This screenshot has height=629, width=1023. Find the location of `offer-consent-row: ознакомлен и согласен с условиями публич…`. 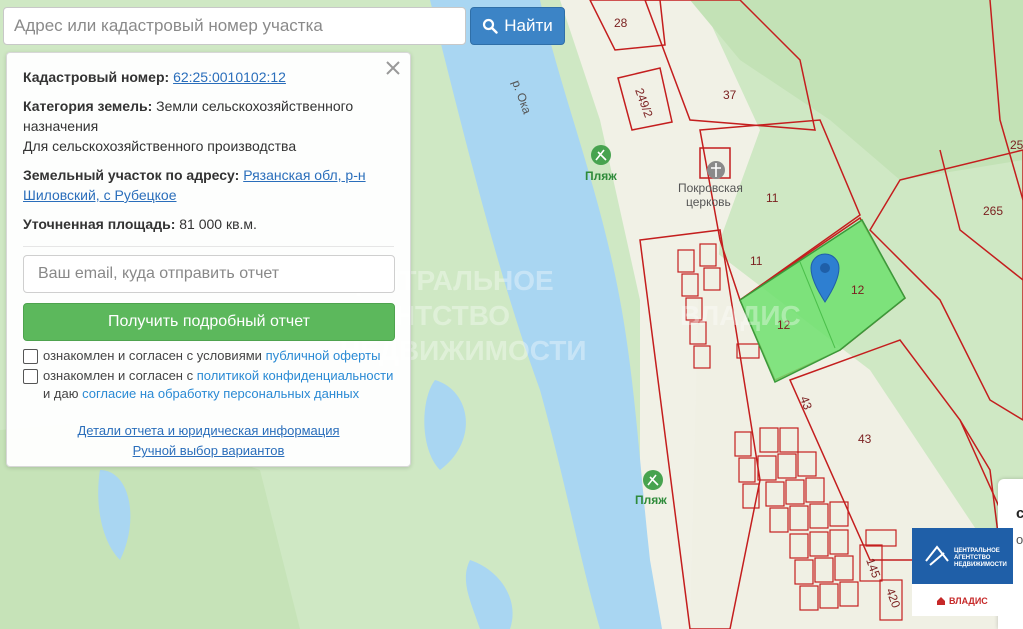

offer-consent-row: ознакомлен и согласен с условиями публич… is located at coordinates (208, 356).